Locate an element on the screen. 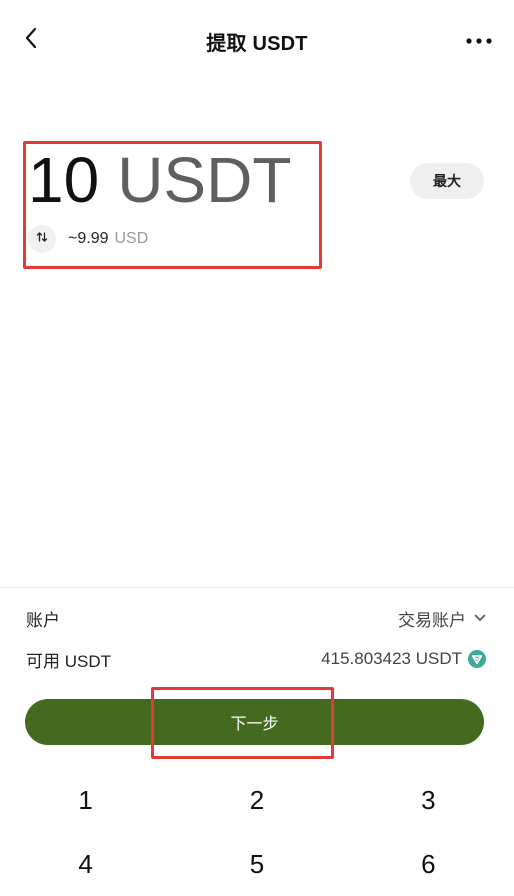 This screenshot has height=896, width=514. converted-value: ~9.99 is located at coordinates (88, 238).